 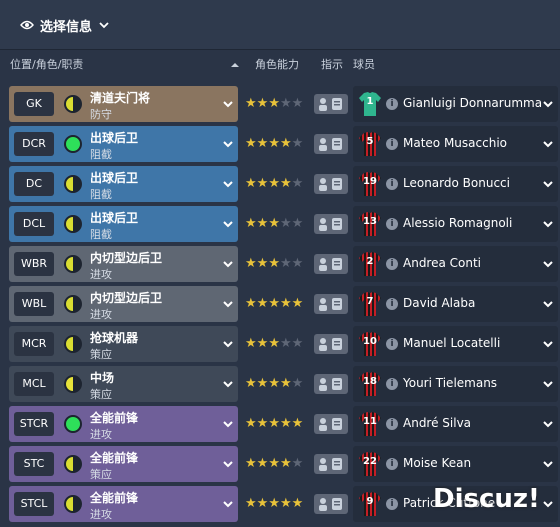 I want to click on instructions-icon, so click(x=330, y=184).